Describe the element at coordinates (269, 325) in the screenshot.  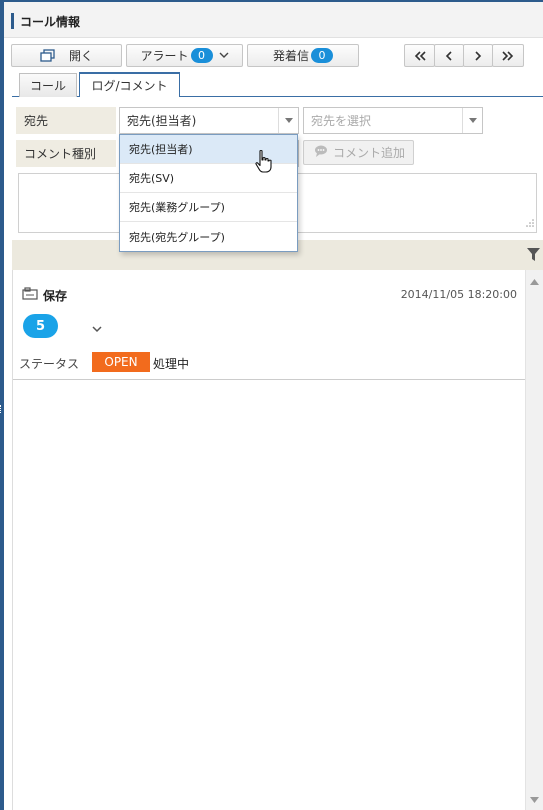
I see `log-entry: 保存 2014/11/05 18:20:00 5 ステータス OPEN 処理中` at that location.